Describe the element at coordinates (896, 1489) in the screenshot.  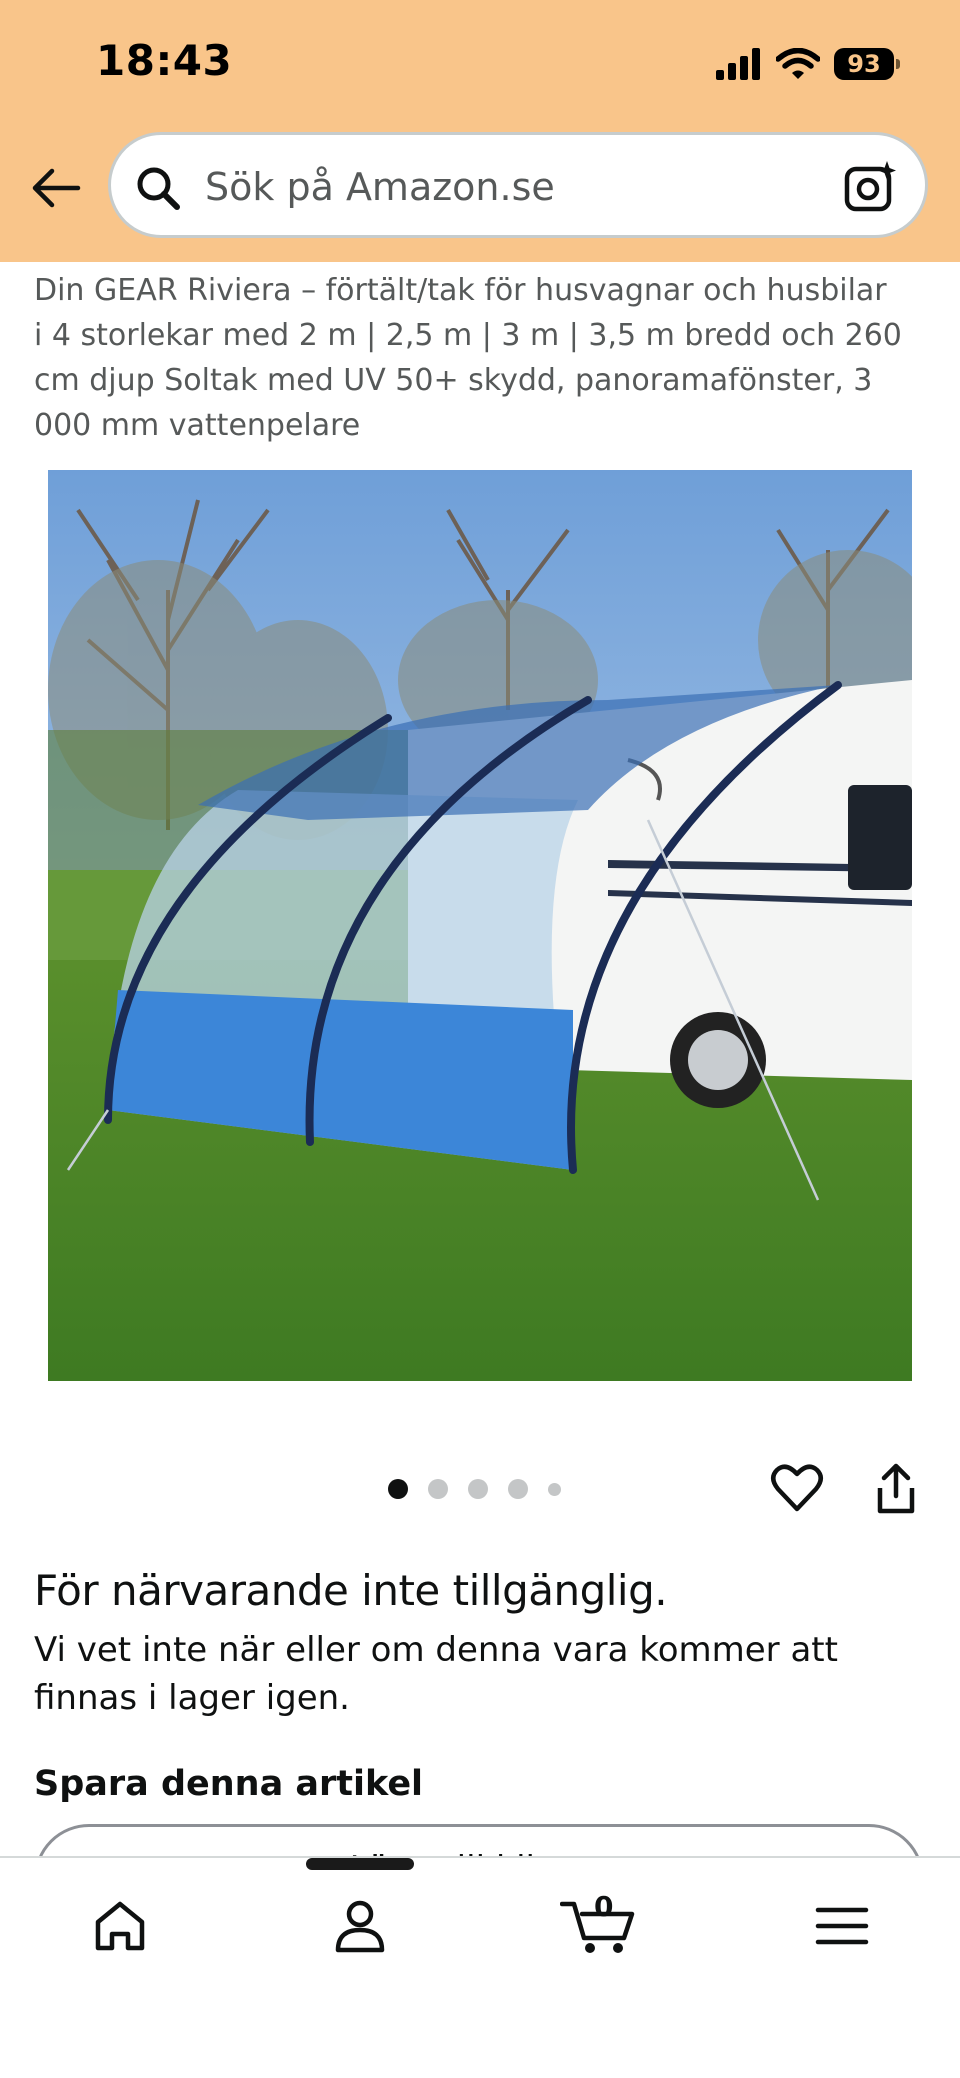
I see `share-icon` at that location.